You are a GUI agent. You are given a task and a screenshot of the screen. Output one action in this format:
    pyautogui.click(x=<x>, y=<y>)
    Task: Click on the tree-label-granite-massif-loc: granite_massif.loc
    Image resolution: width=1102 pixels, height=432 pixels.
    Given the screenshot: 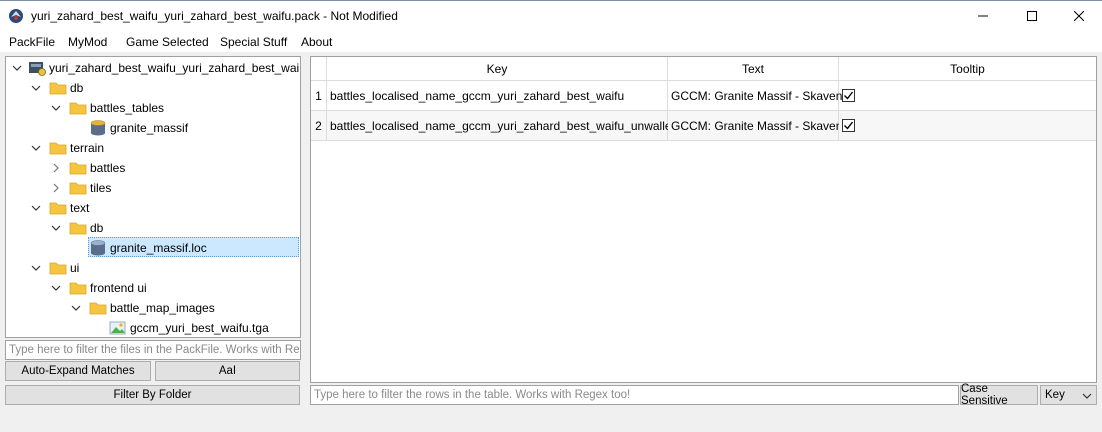 What is the action you would take?
    pyautogui.click(x=158, y=248)
    